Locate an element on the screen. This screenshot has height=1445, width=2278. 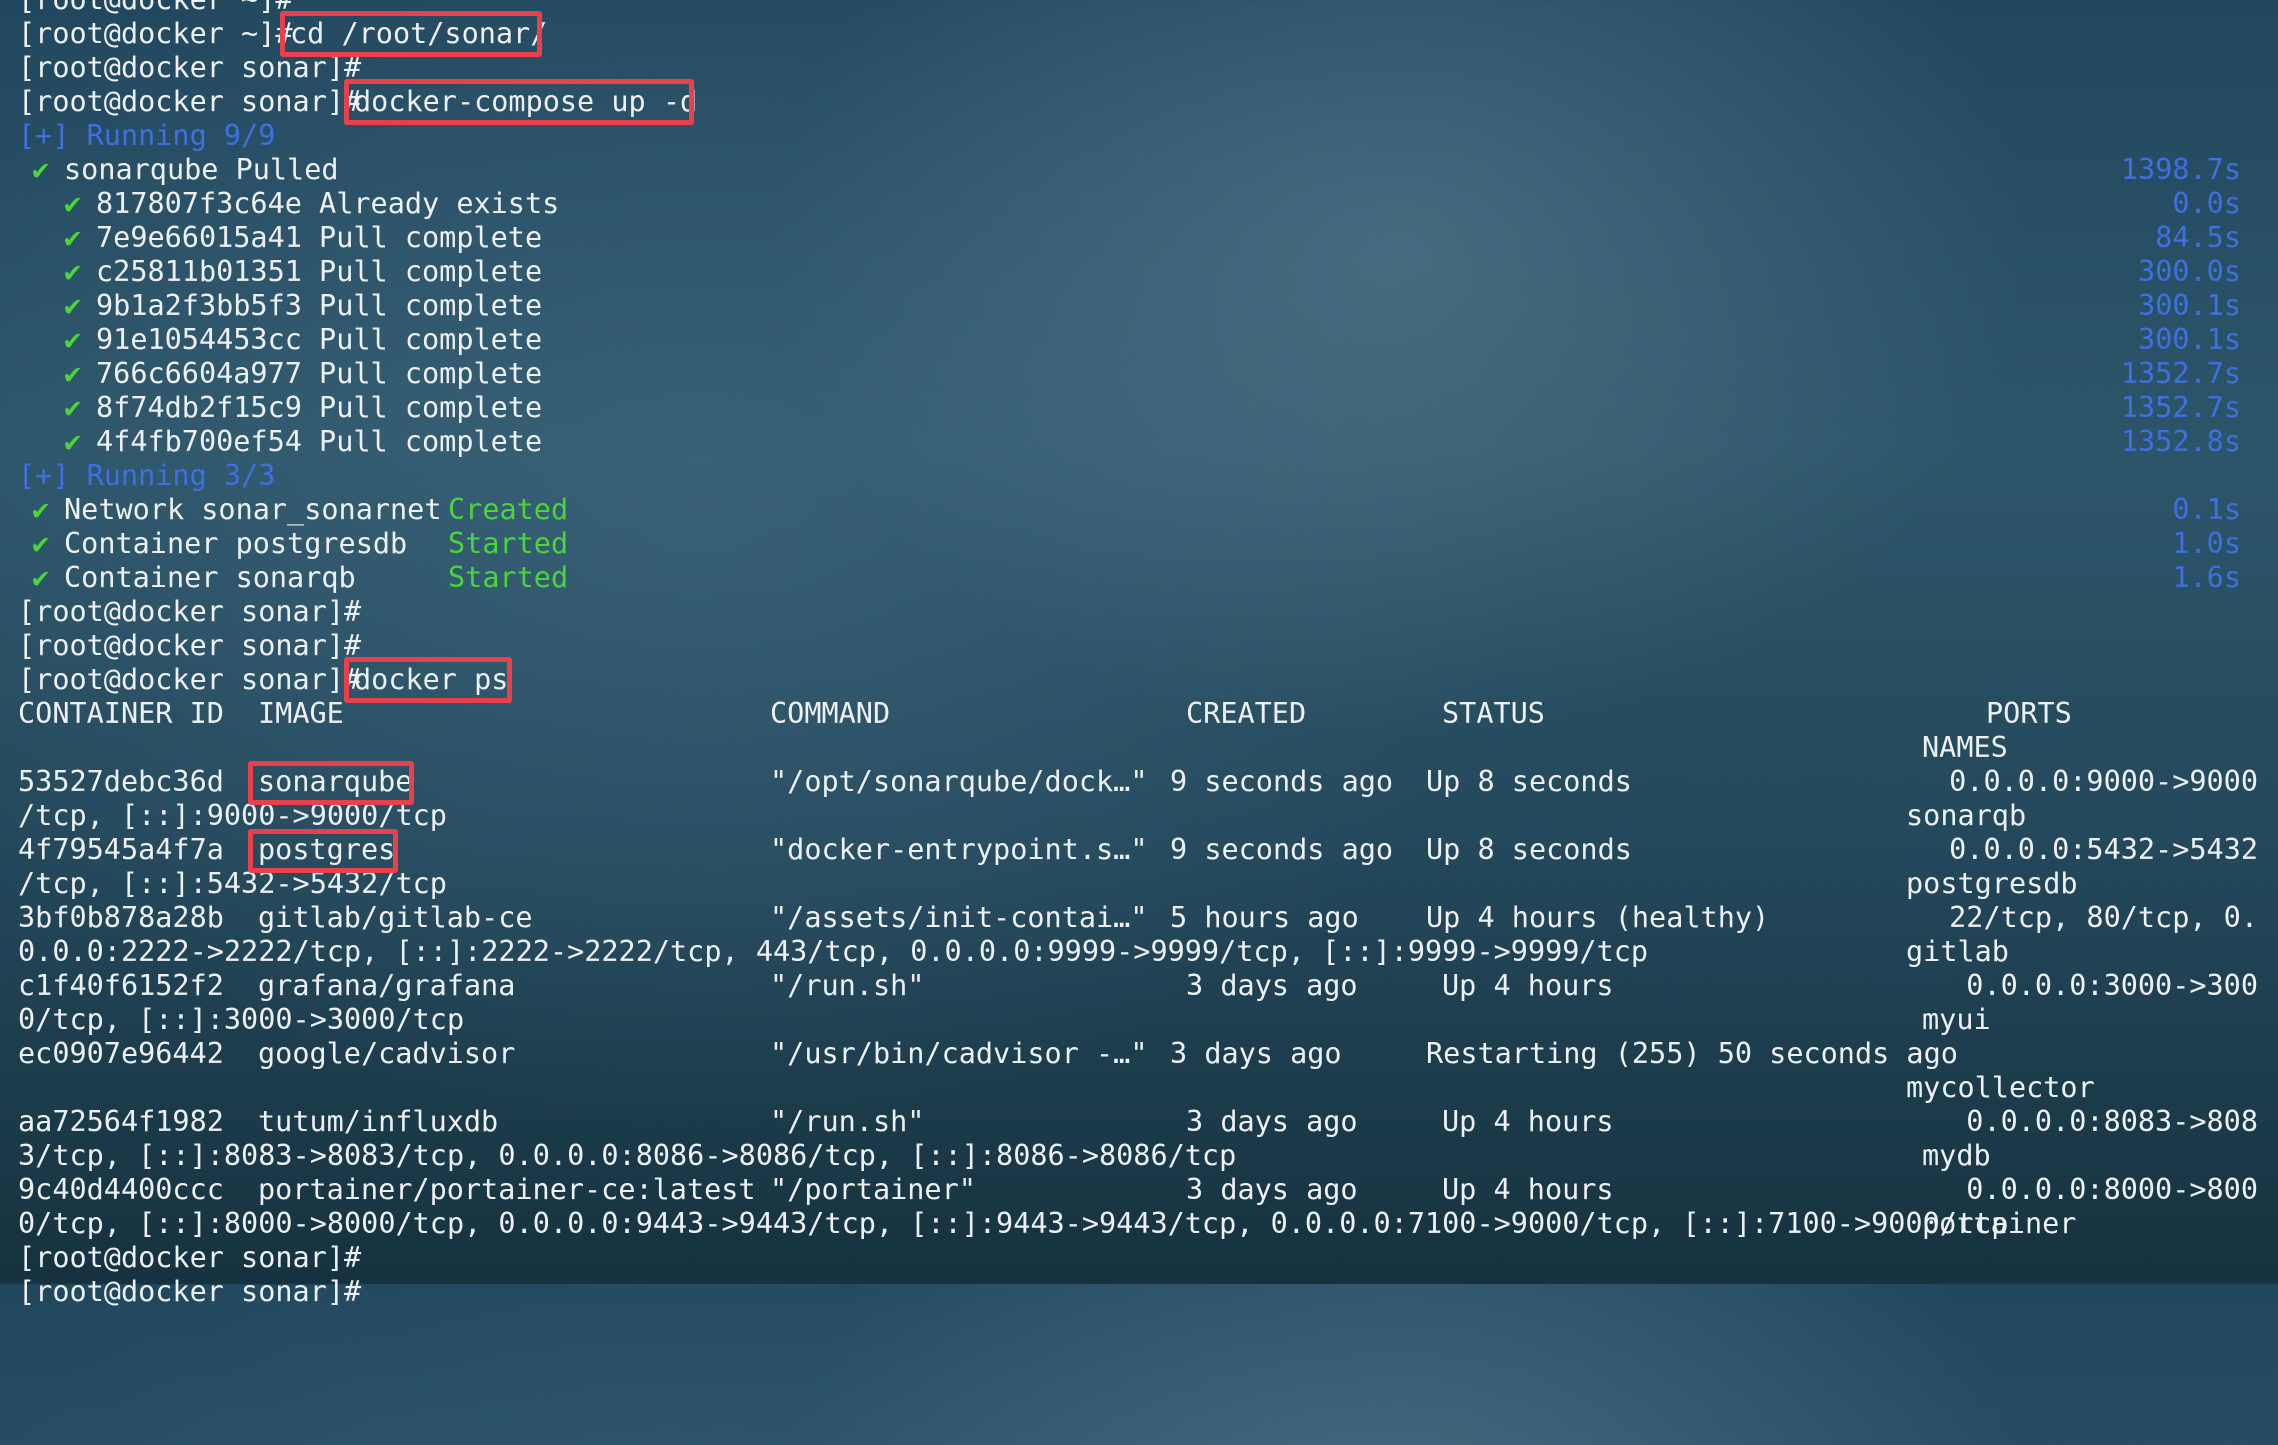
elapsed-time: 84.5s is located at coordinates (2198, 237).